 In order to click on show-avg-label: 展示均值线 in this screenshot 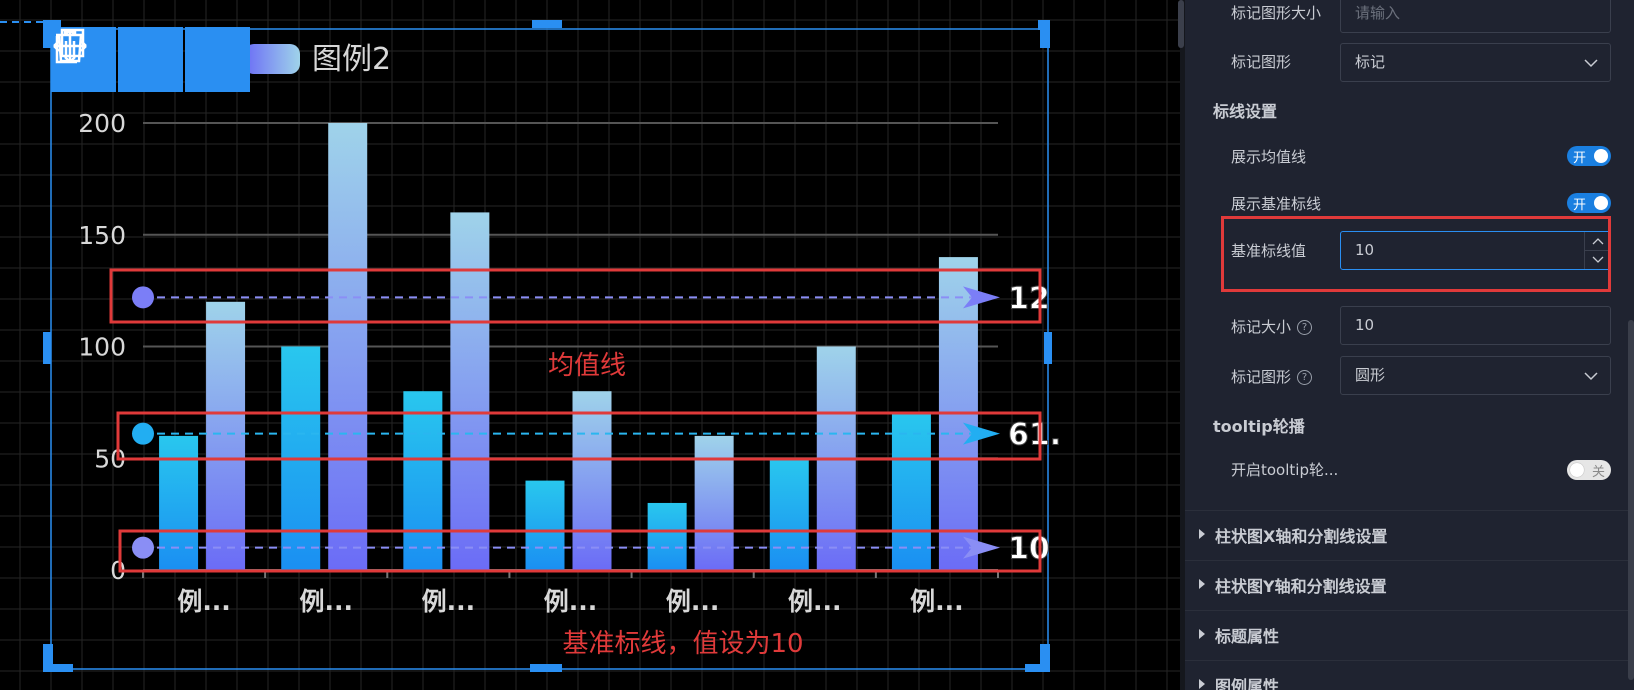, I will do `click(1269, 157)`.